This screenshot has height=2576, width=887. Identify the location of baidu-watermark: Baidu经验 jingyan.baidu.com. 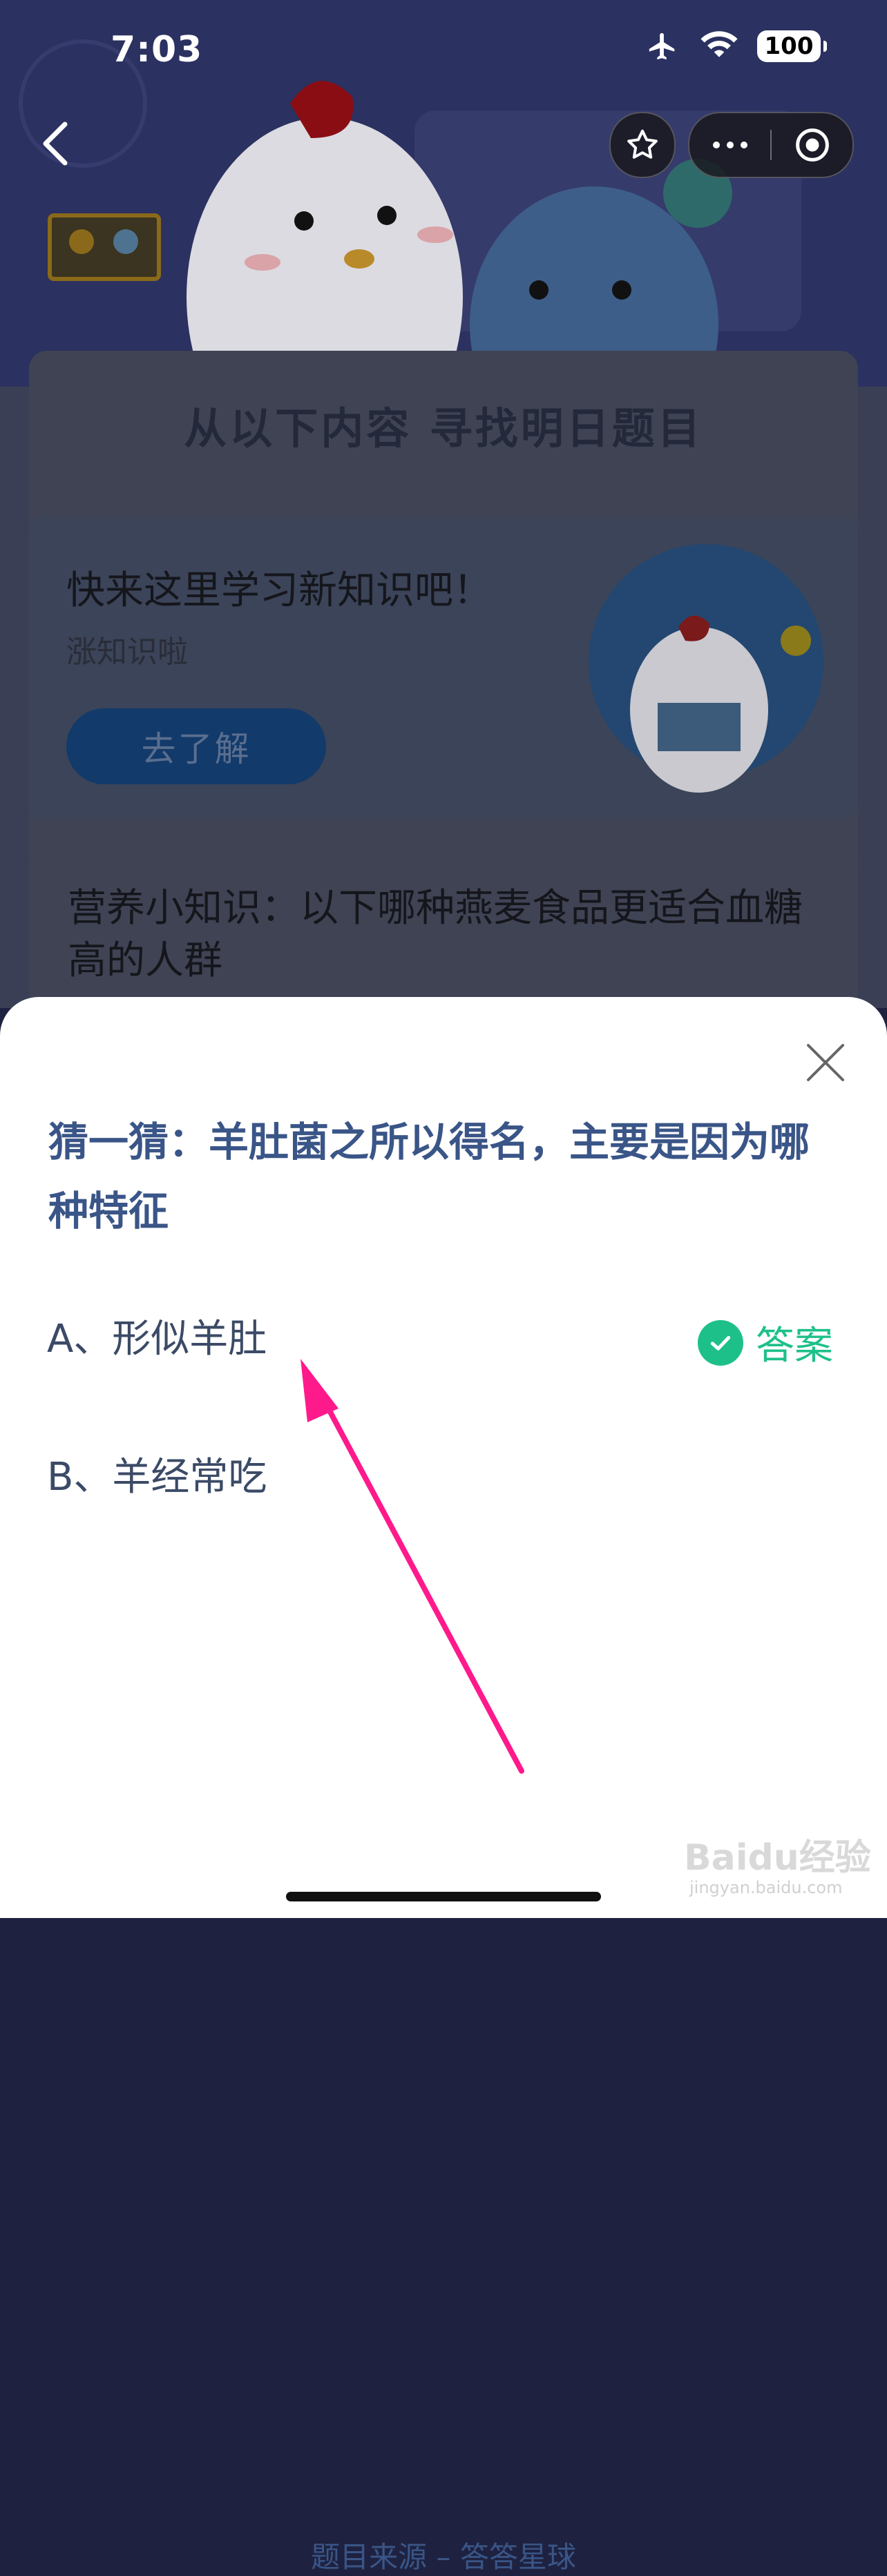
(780, 1864).